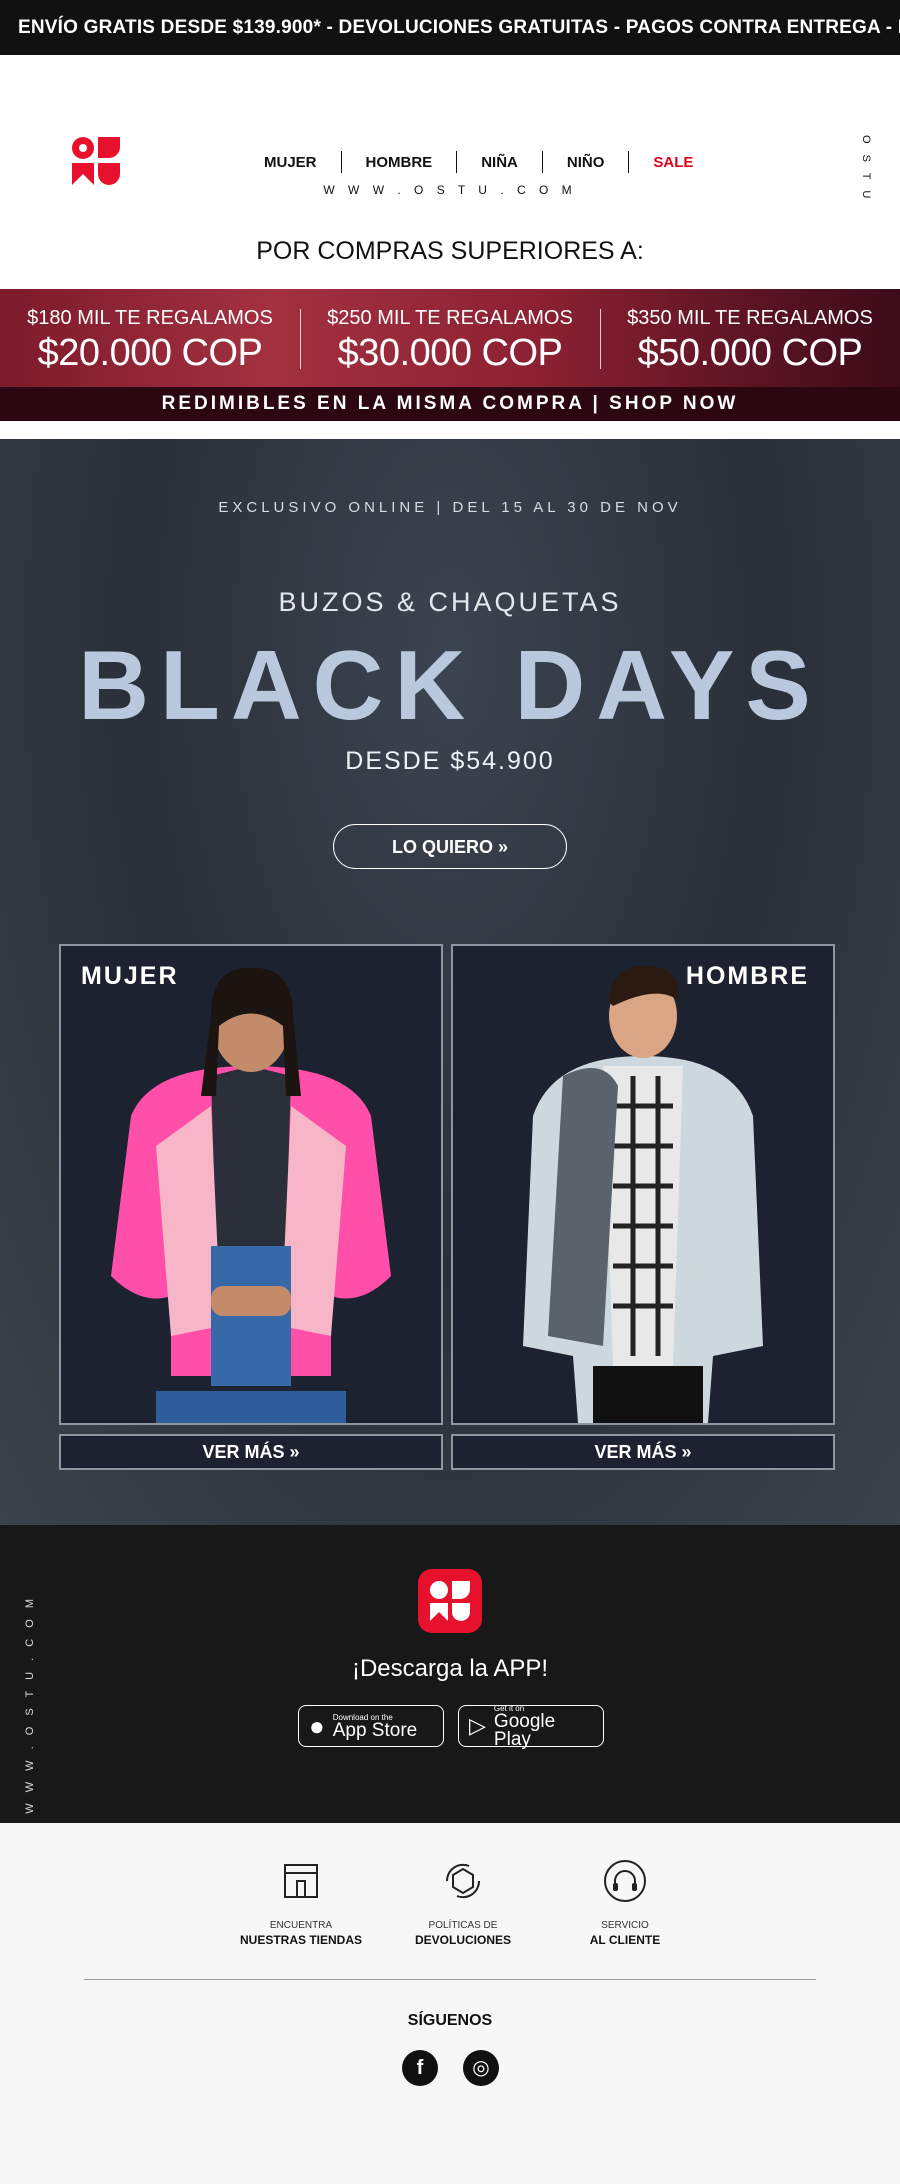 Image resolution: width=900 pixels, height=2184 pixels. Describe the element at coordinates (463, 1925) in the screenshot. I see `footer-returns-small: POLÍTICAS DE` at that location.